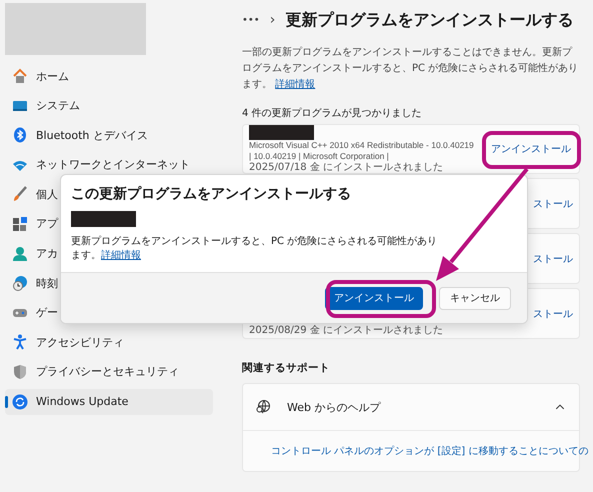 The image size is (593, 492). I want to click on update-details: Microsoft Visual C++ 2010 x64 Redistributable - 10.0.40219, so click(361, 145).